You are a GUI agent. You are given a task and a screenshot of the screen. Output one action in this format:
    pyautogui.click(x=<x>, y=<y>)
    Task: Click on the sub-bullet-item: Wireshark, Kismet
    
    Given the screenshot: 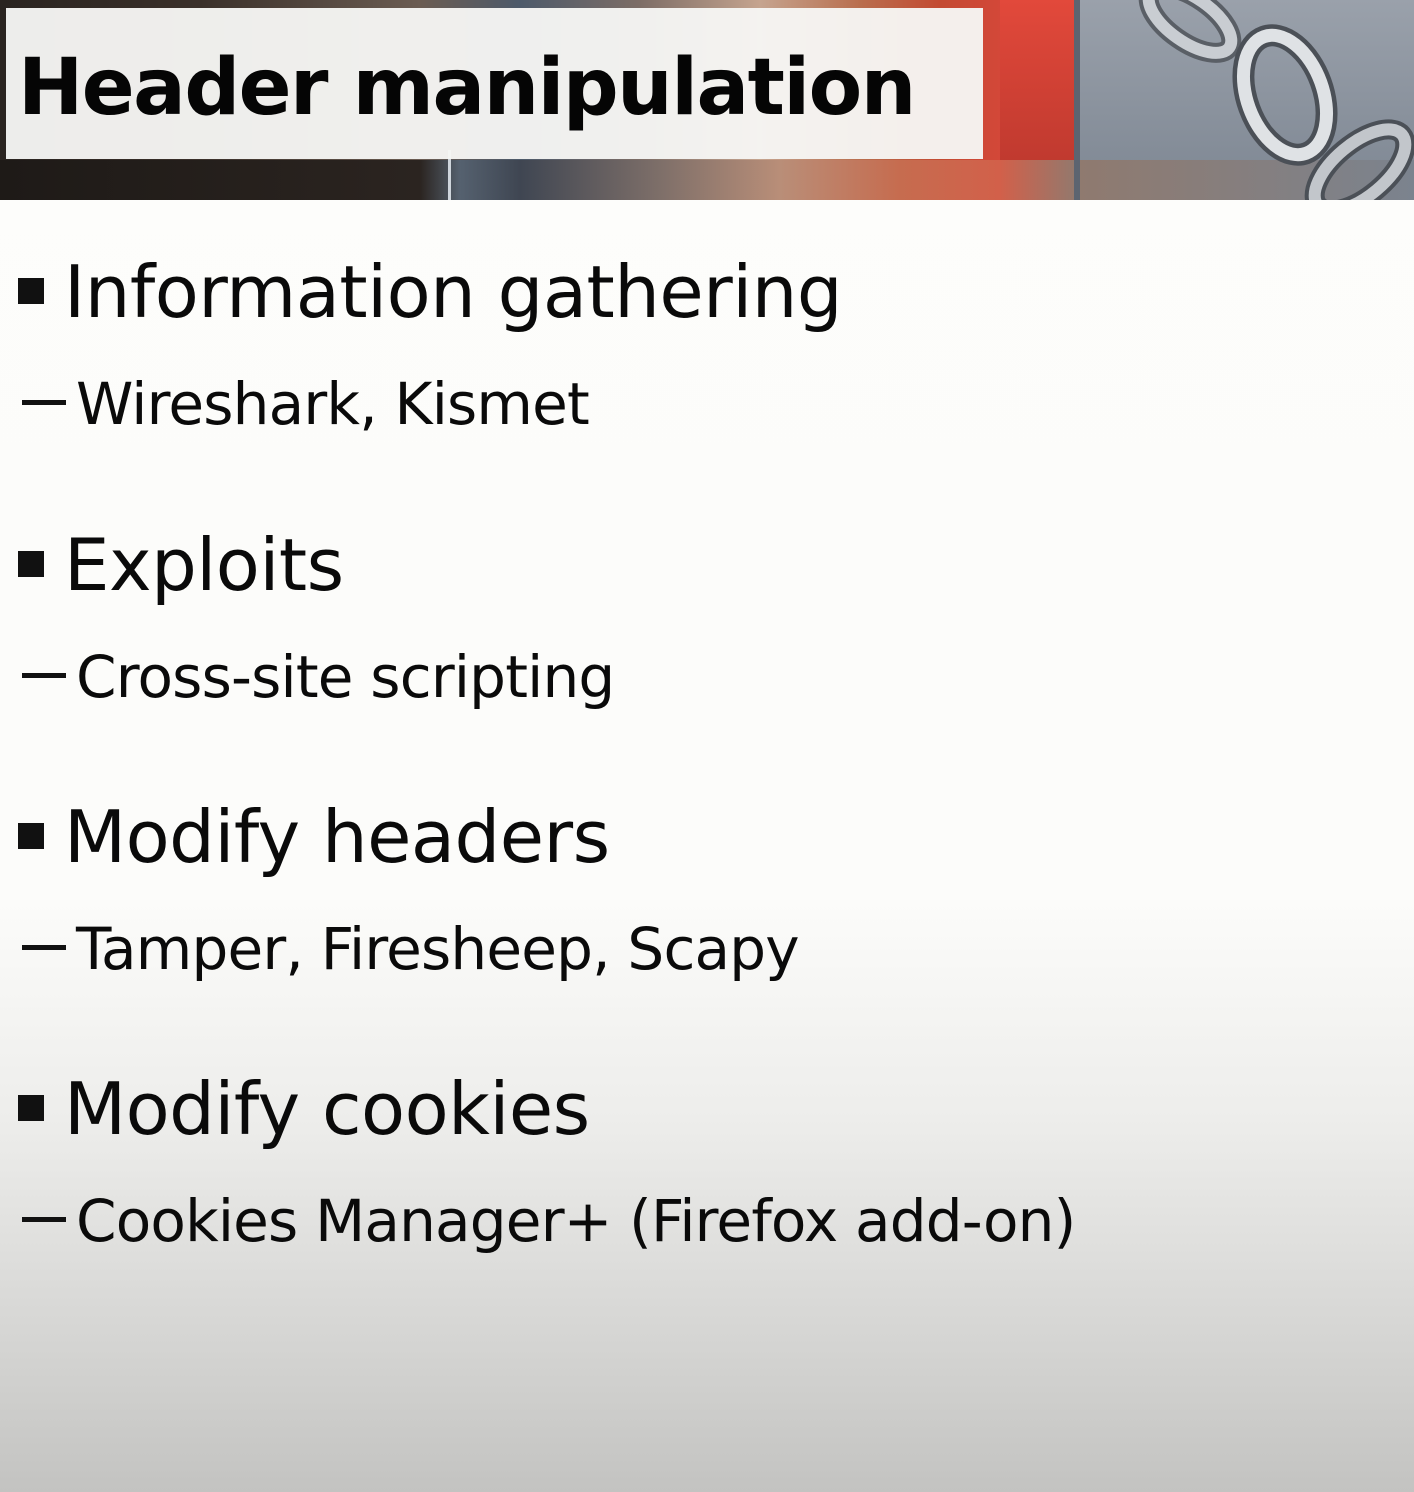 What is the action you would take?
    pyautogui.click(x=707, y=404)
    